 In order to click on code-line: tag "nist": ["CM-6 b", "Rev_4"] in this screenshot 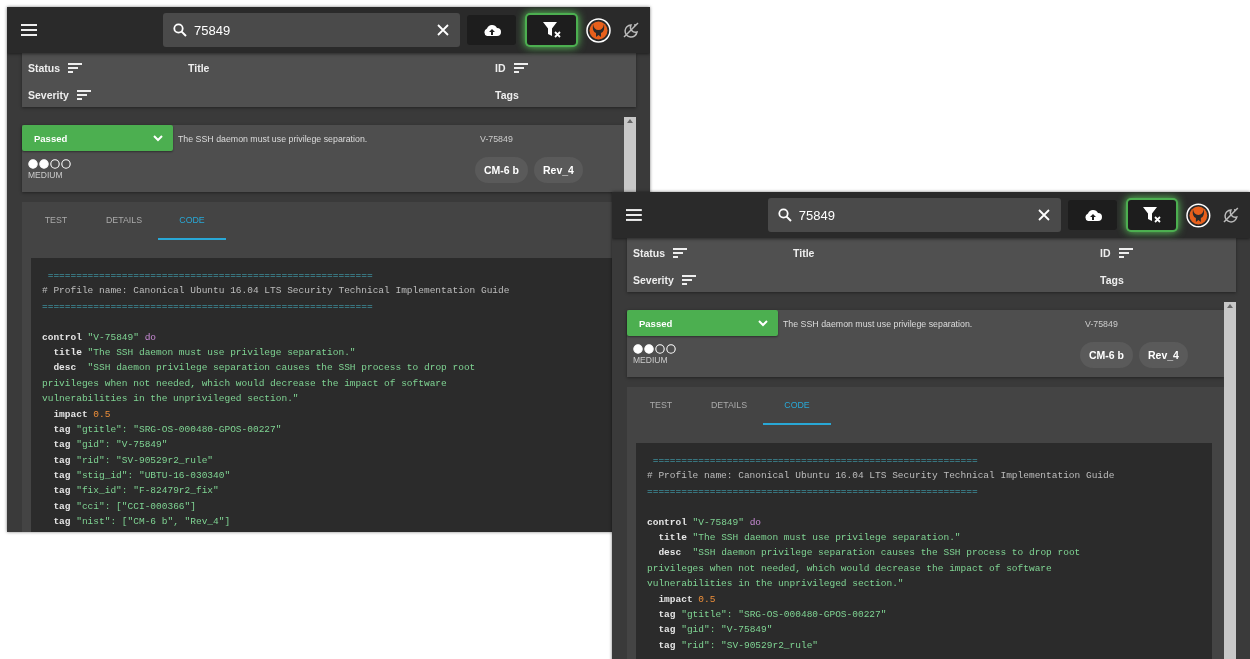, I will do `click(142, 522)`.